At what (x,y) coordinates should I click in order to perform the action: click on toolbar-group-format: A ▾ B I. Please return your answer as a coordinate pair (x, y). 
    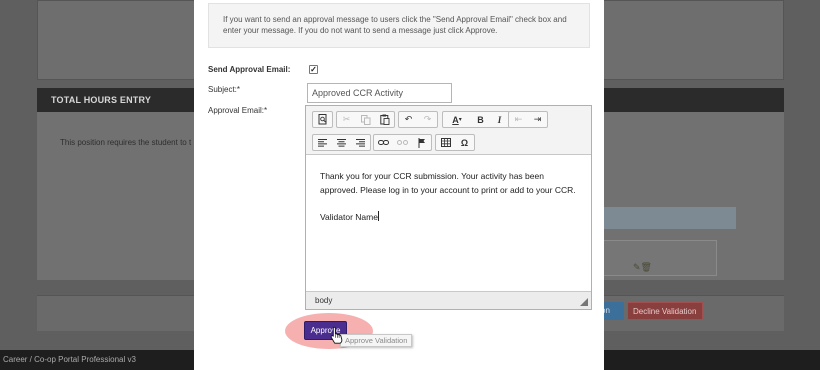
    Looking at the image, I should click on (476, 119).